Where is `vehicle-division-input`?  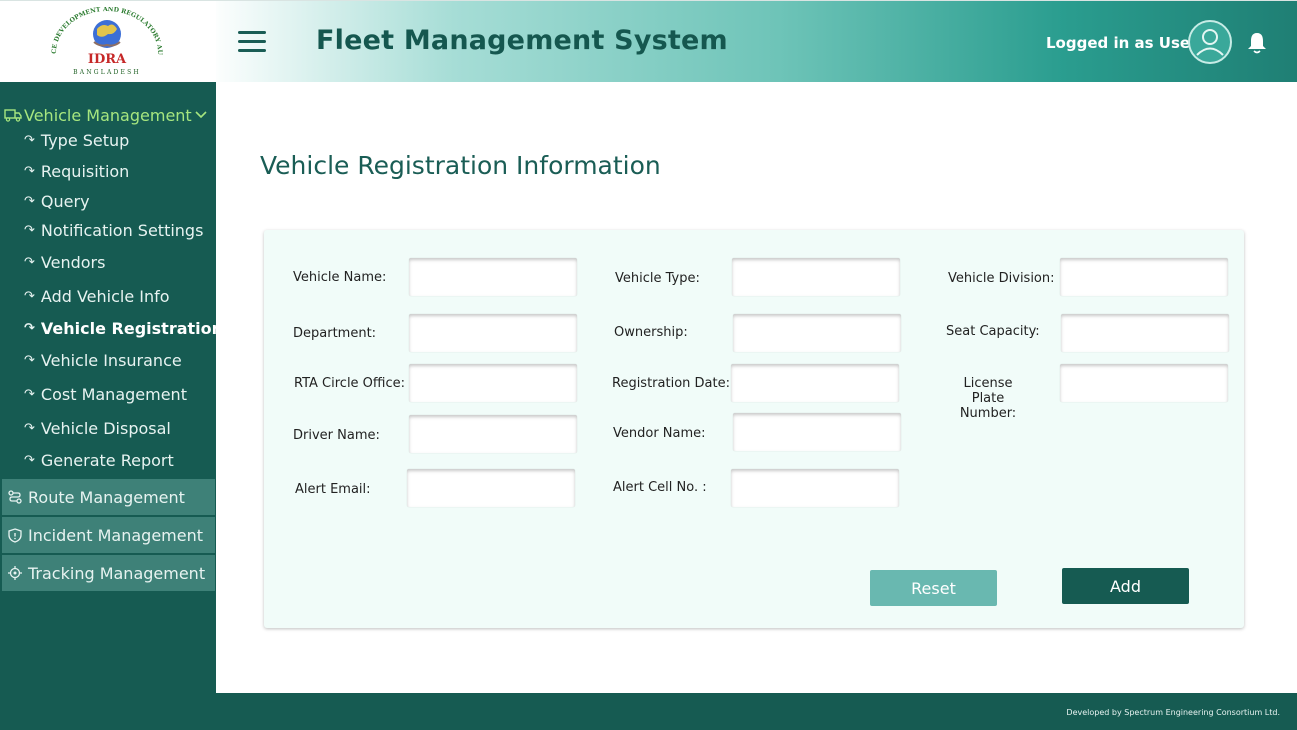
vehicle-division-input is located at coordinates (1144, 277).